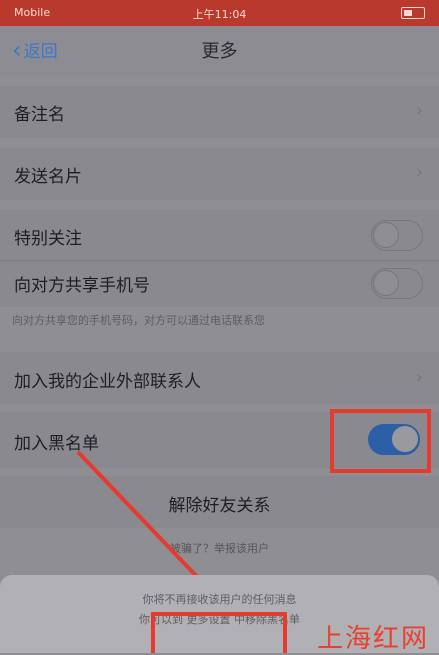  I want to click on highlight-box, so click(219, 632).